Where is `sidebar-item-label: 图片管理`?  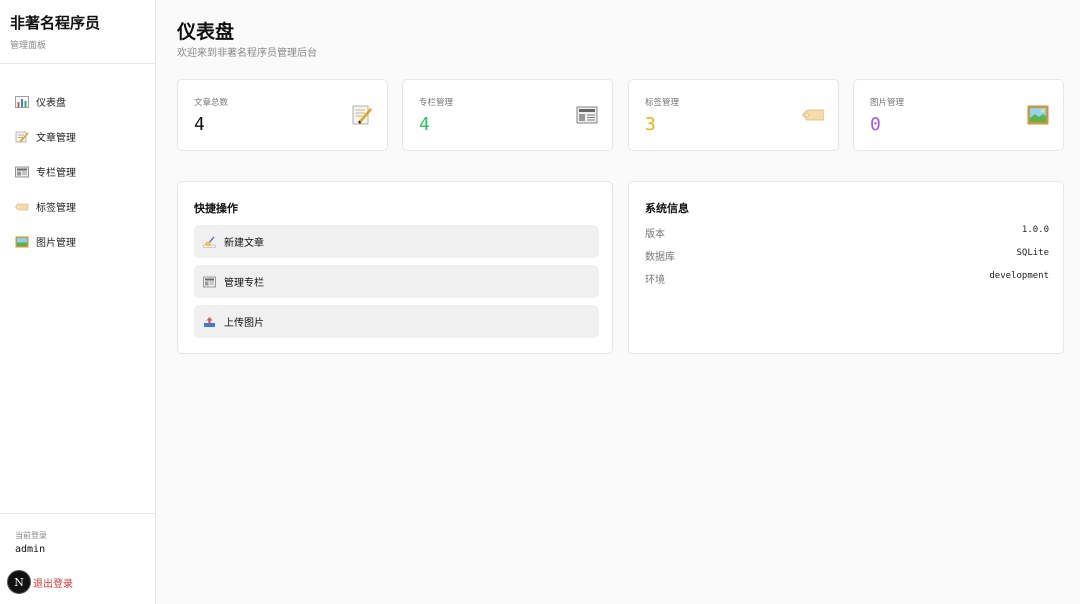
sidebar-item-label: 图片管理 is located at coordinates (56, 243).